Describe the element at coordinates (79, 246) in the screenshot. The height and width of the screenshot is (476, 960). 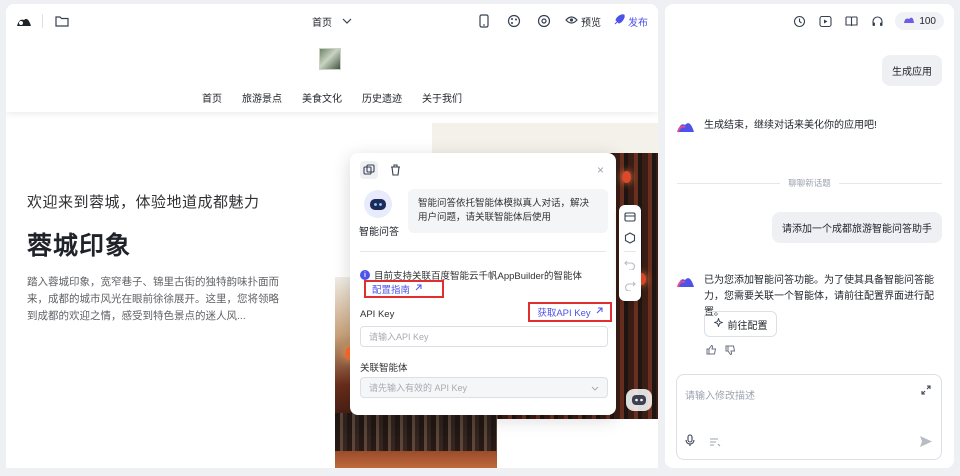
I see `hero-title: 蓉城印象` at that location.